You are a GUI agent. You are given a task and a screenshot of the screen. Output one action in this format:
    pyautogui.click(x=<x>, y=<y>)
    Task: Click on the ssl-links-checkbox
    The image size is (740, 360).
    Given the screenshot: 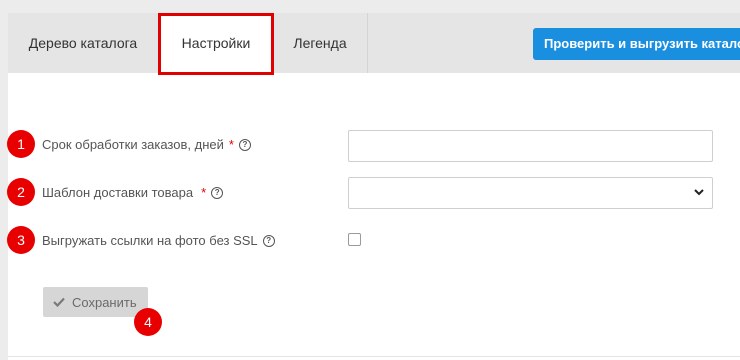 What is the action you would take?
    pyautogui.click(x=354, y=239)
    